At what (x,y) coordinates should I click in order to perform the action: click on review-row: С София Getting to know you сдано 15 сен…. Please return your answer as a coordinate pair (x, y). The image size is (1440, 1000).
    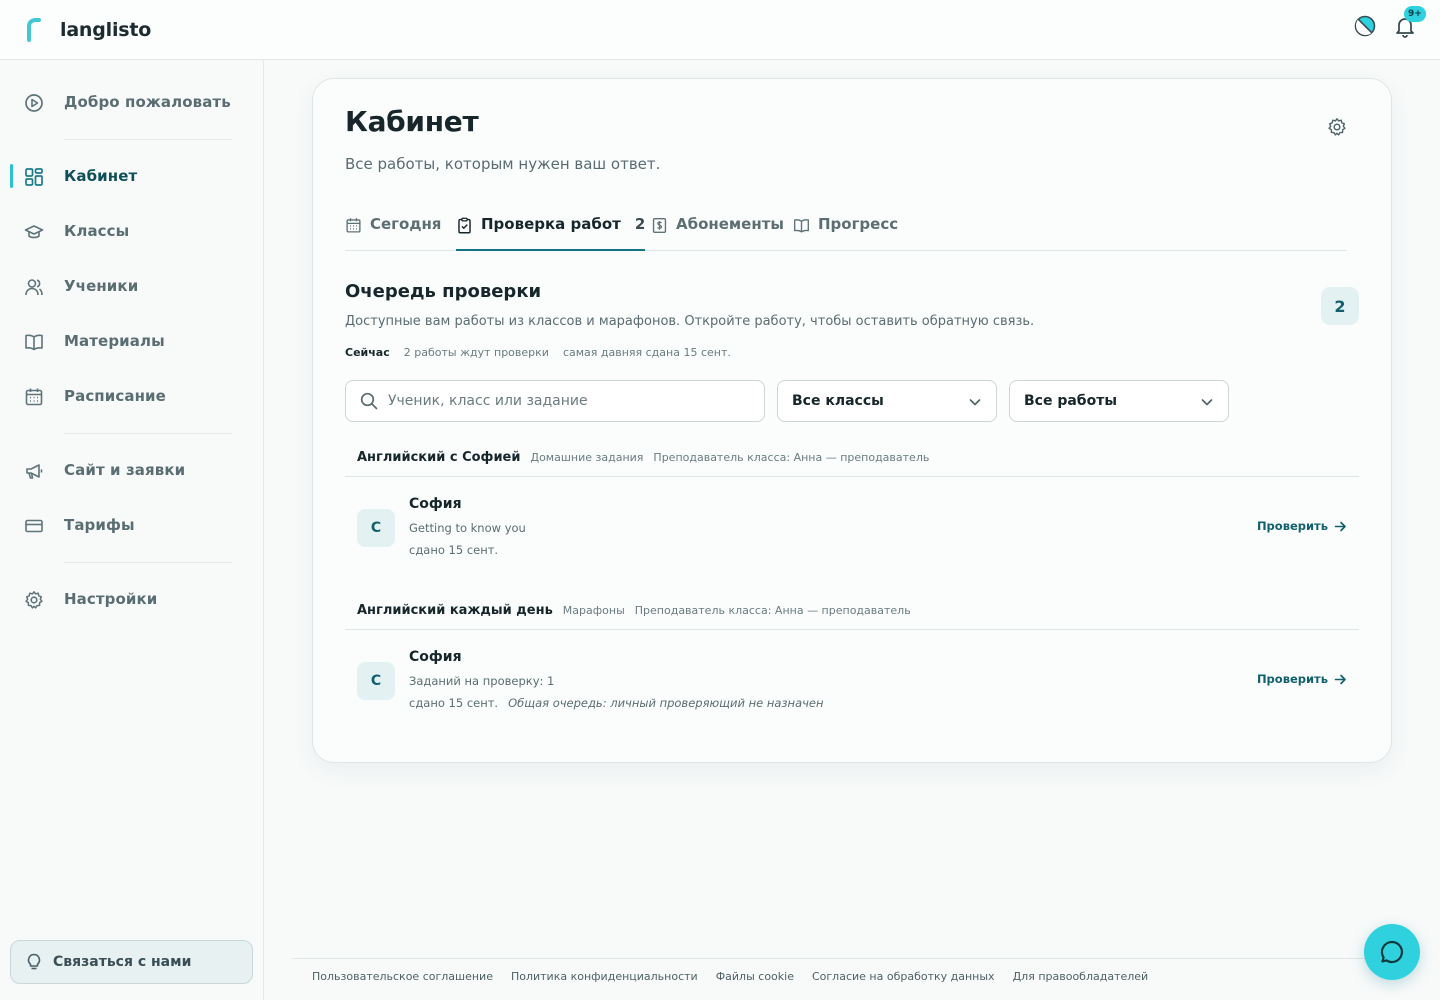
    Looking at the image, I should click on (852, 520).